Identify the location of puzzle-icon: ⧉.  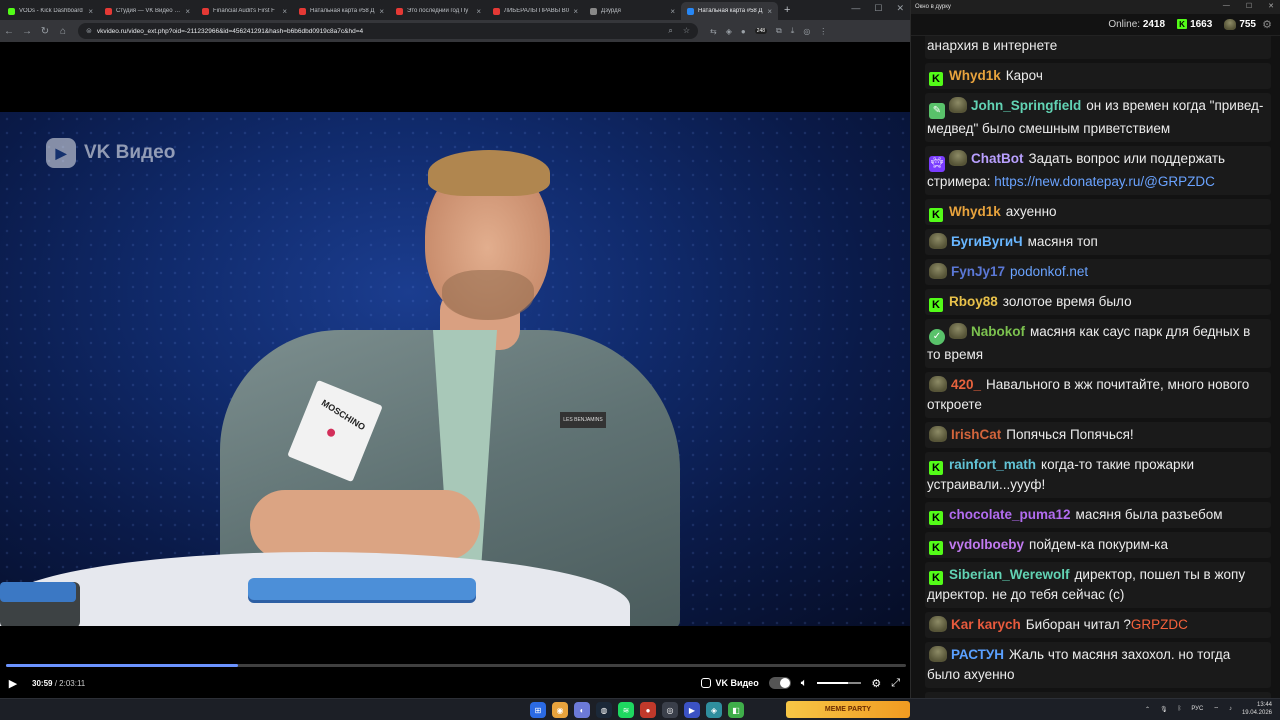
(779, 31).